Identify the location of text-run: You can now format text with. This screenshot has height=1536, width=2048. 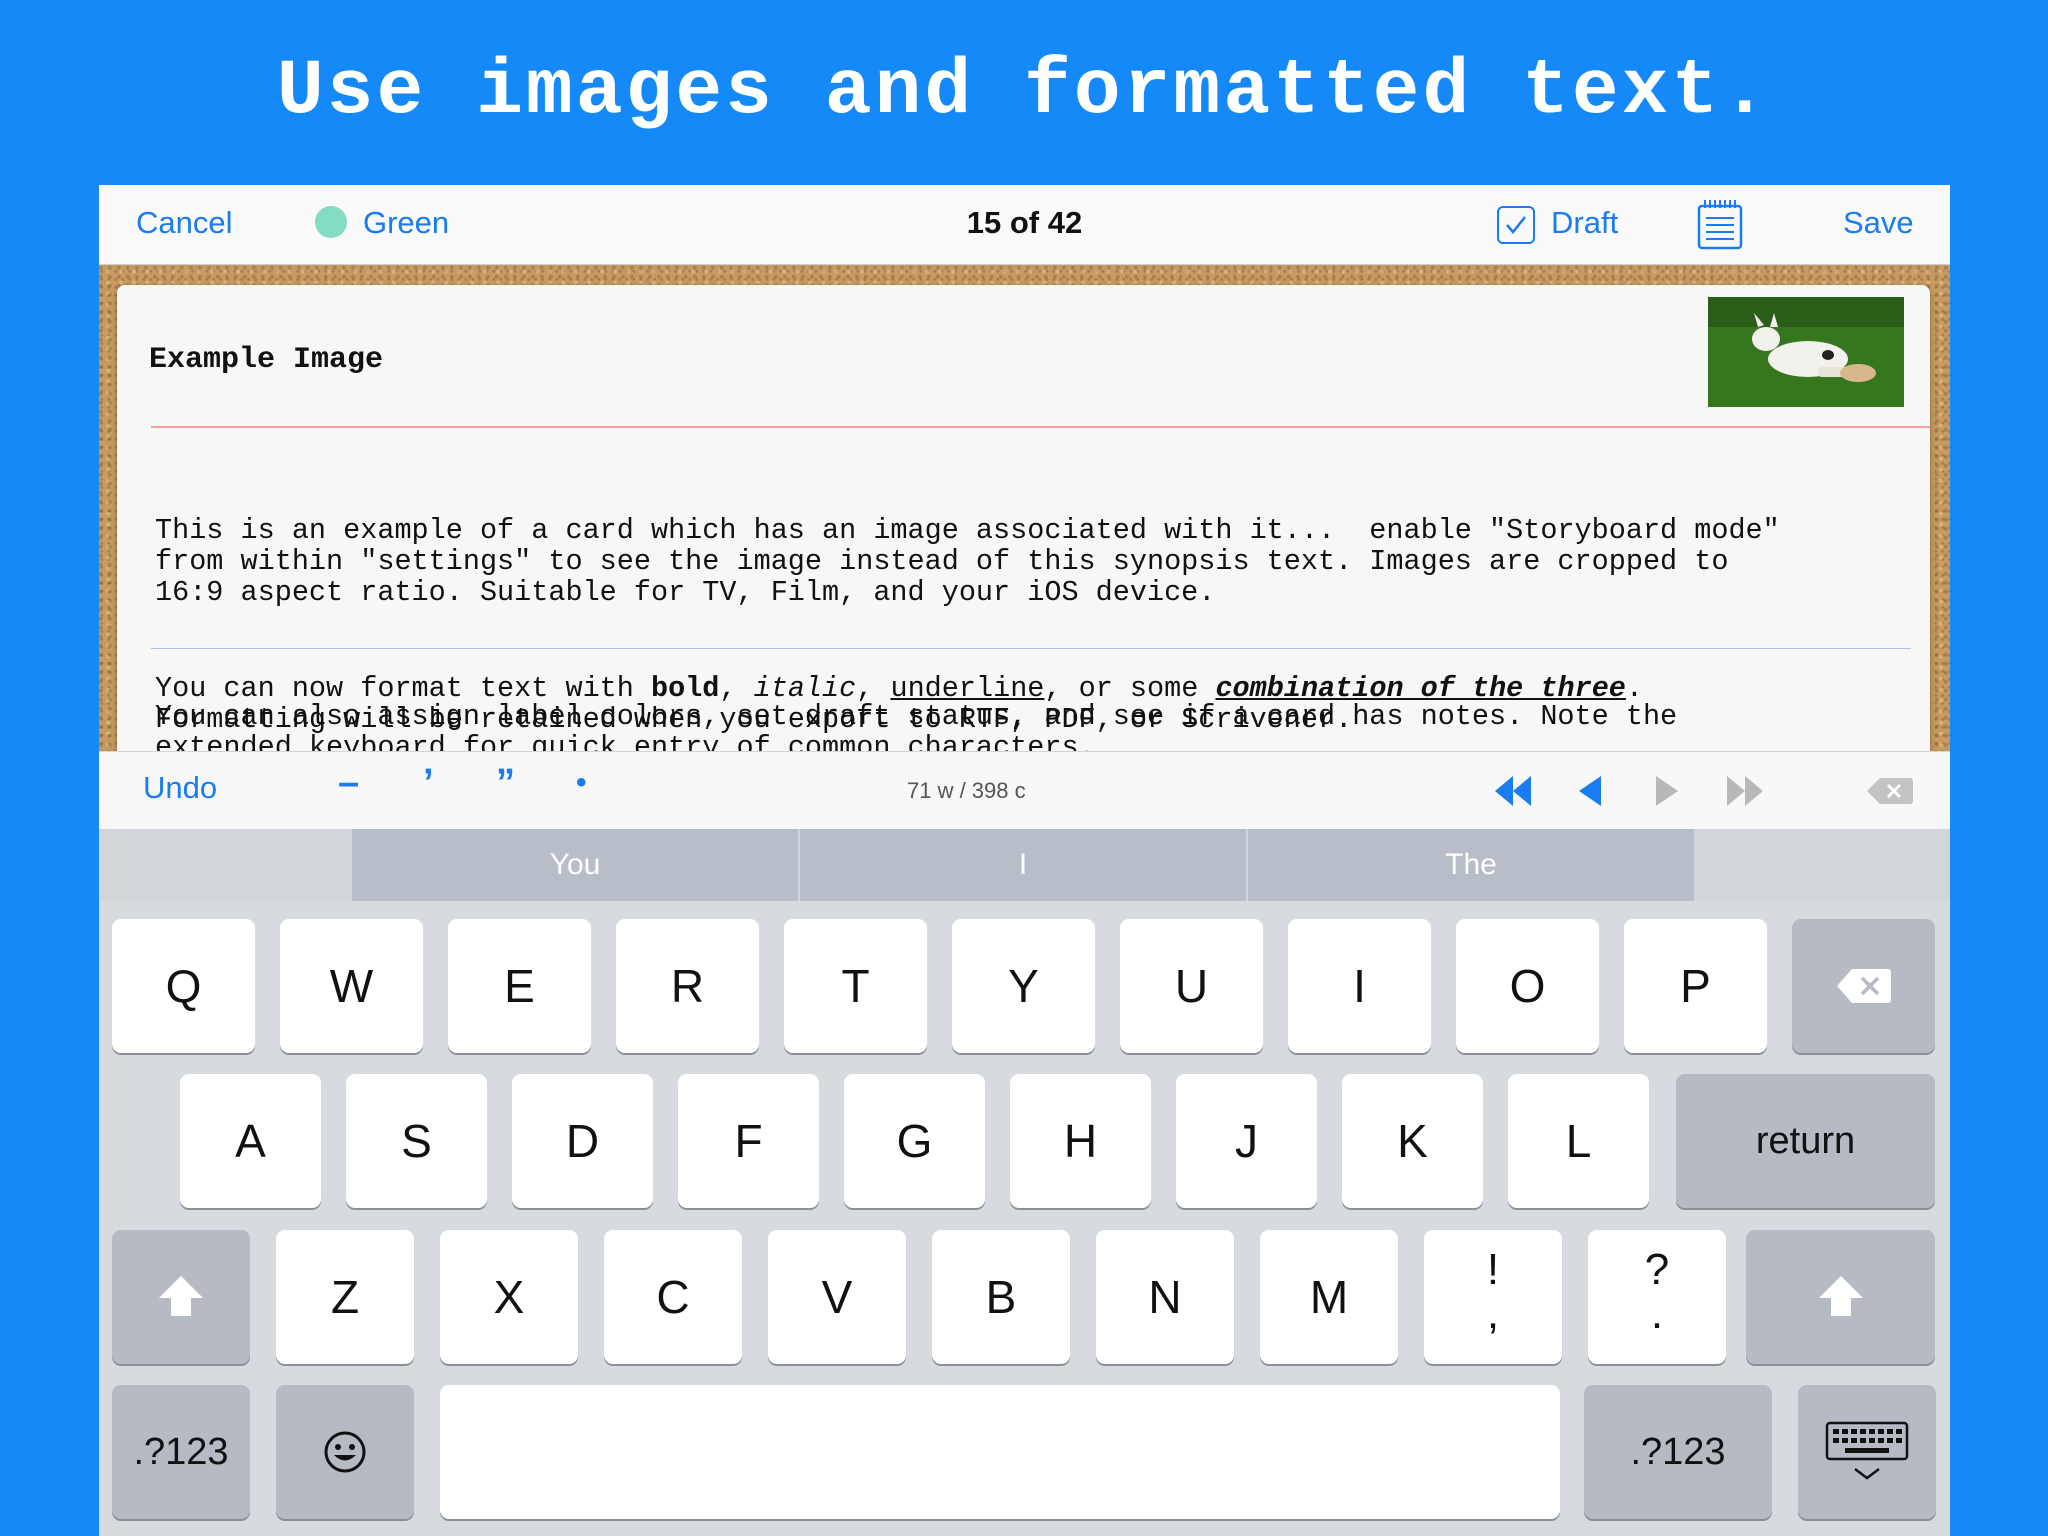
(403, 688).